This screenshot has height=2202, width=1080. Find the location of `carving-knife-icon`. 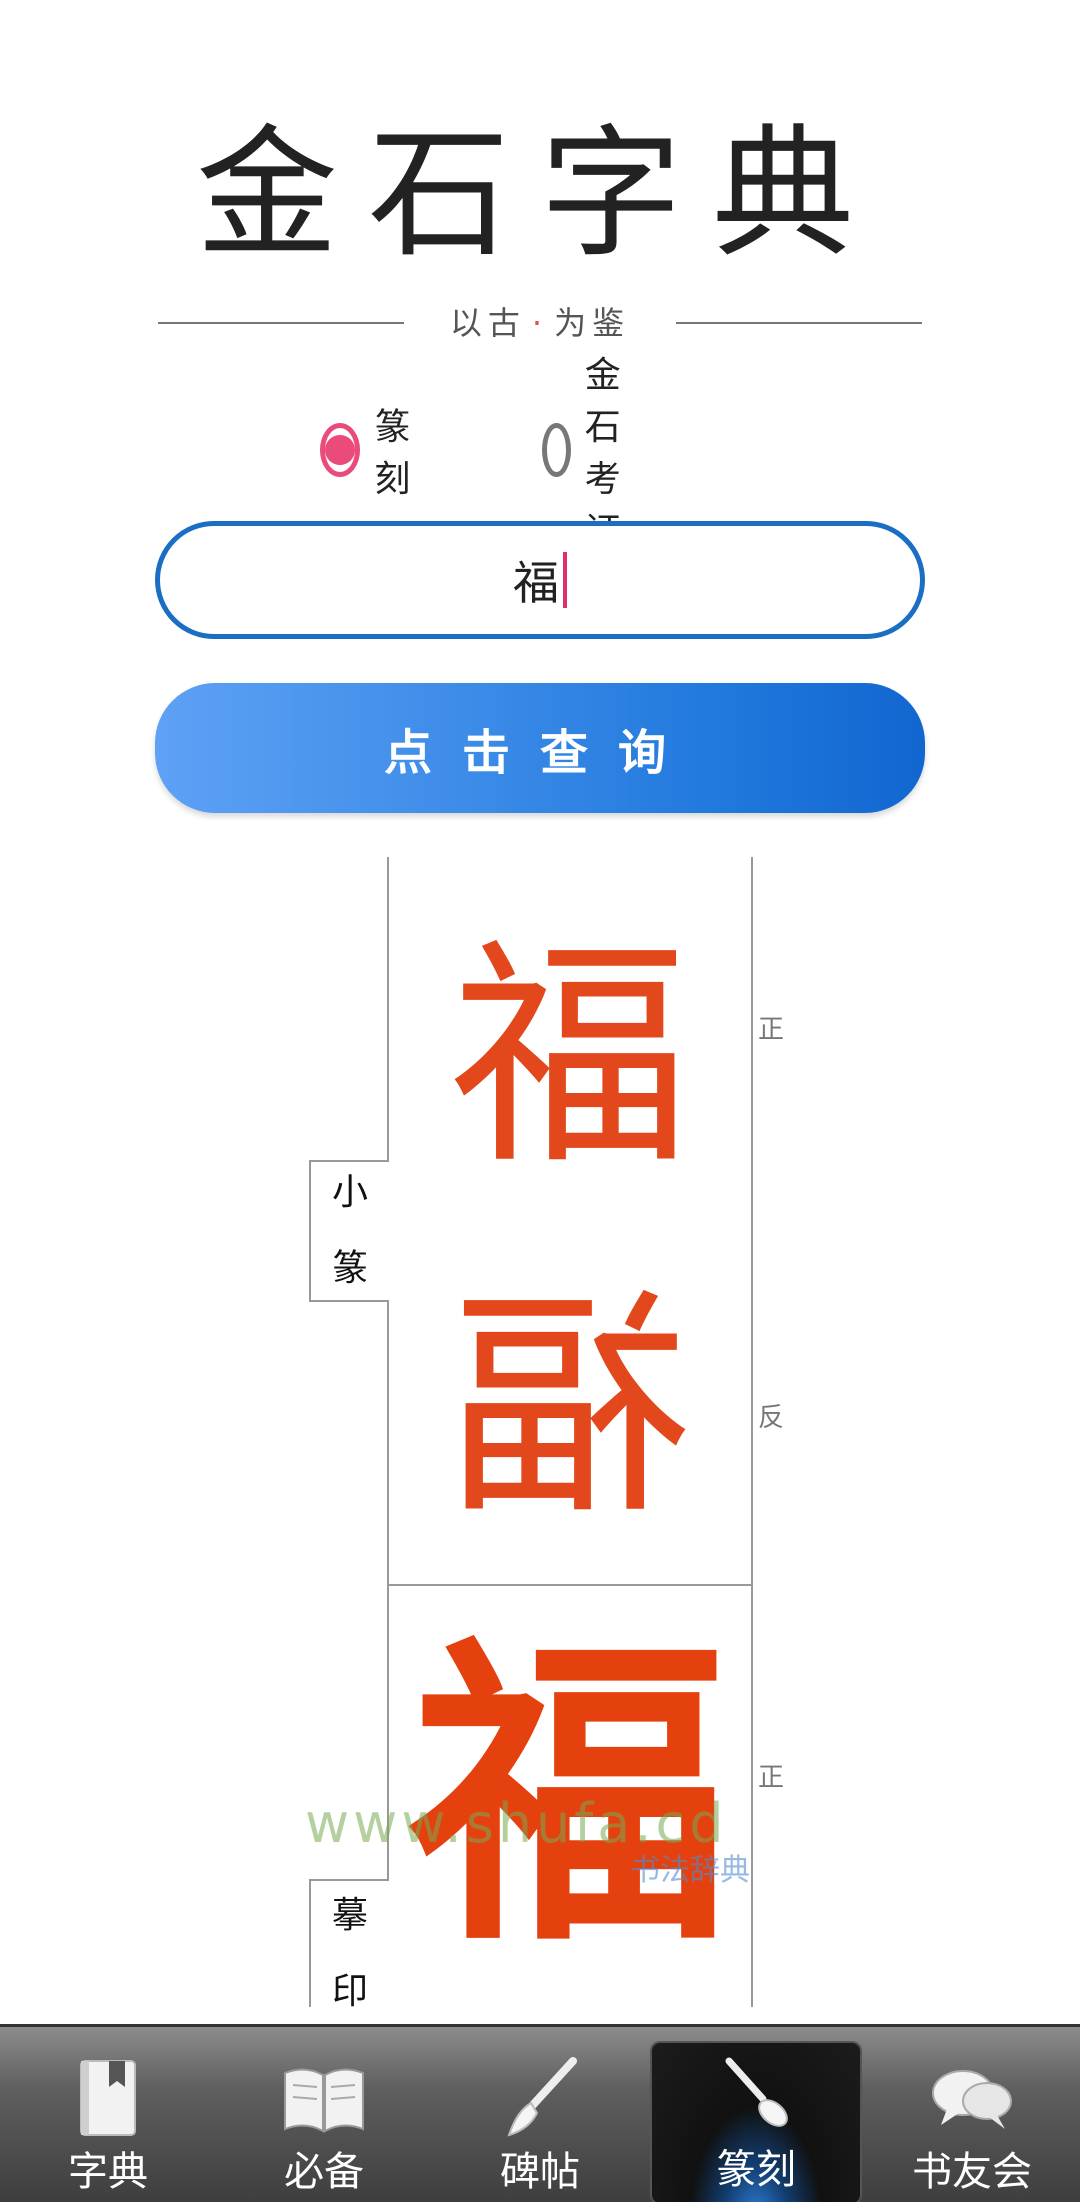

carving-knife-icon is located at coordinates (756, 2092).